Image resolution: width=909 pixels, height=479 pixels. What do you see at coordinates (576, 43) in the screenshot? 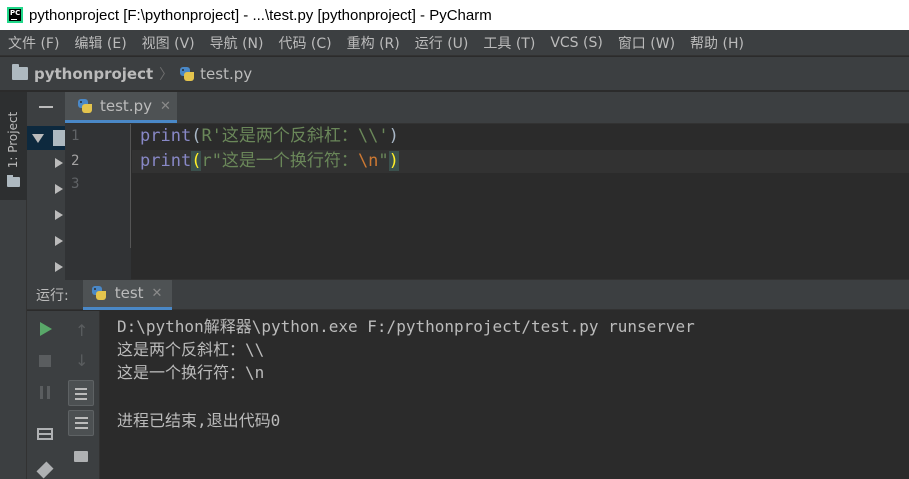
I see `menu-vcs: VCS (S)` at bounding box center [576, 43].